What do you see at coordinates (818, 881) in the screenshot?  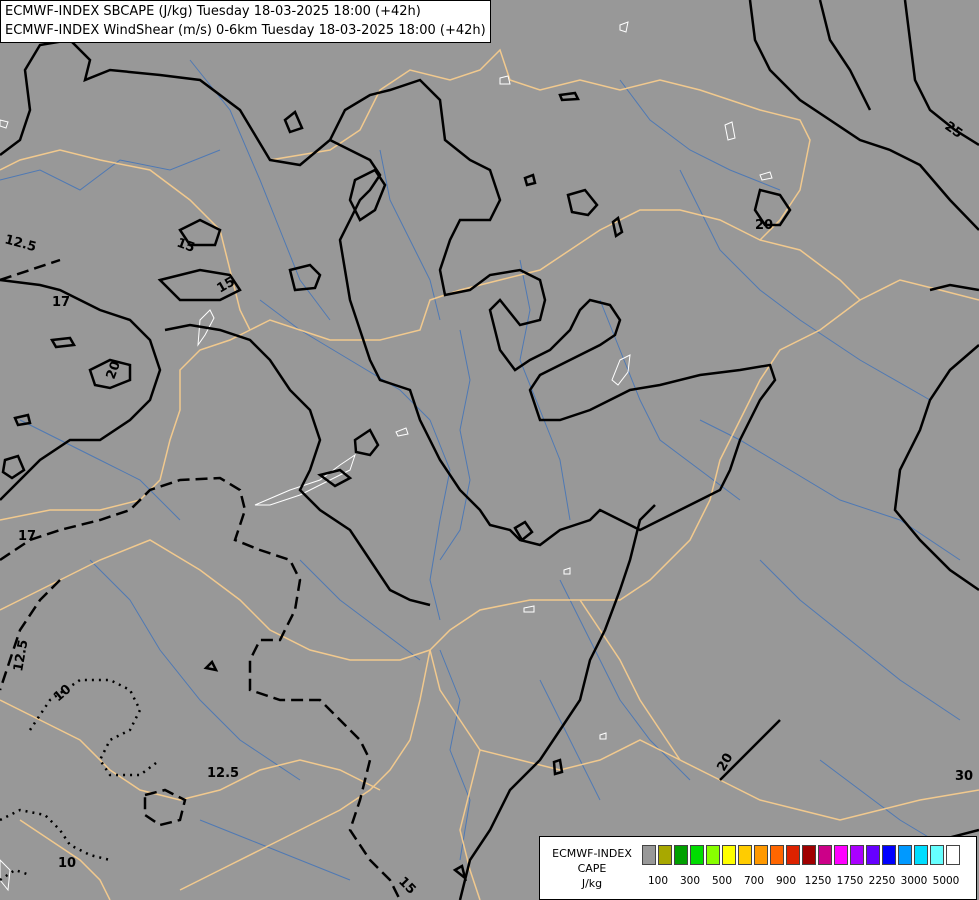 I see `legend-tick-label: 1250` at bounding box center [818, 881].